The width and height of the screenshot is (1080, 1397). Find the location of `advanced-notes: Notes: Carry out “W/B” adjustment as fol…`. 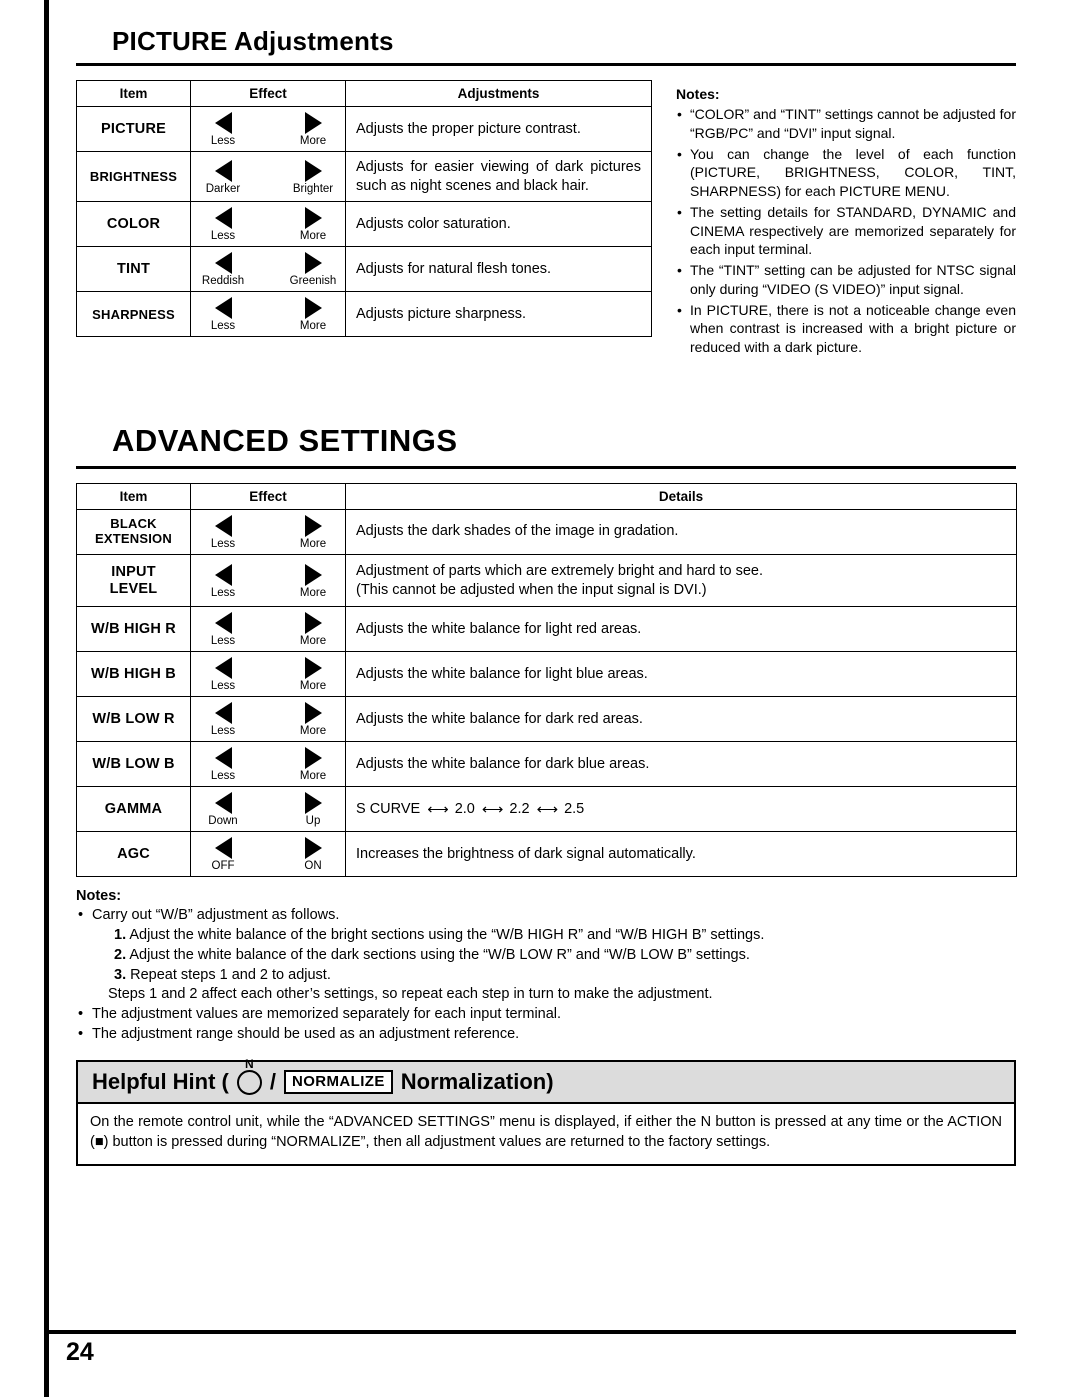

advanced-notes: Notes: Carry out “W/B” adjustment as fol… is located at coordinates (546, 966).